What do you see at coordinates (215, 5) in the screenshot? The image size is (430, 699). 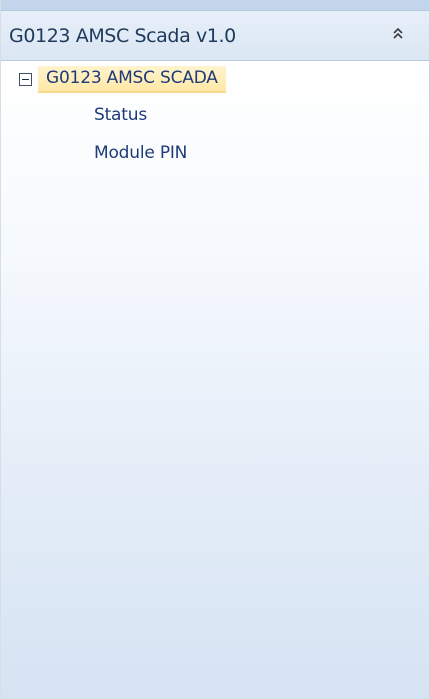 I see `panel-top-strip` at bounding box center [215, 5].